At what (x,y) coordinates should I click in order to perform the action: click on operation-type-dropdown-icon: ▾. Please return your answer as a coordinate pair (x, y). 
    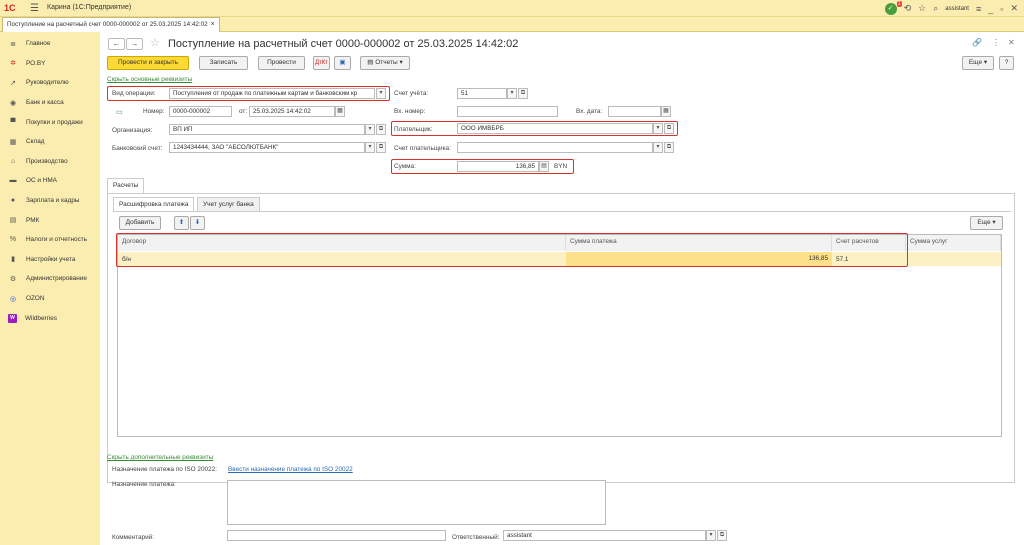
    Looking at the image, I should click on (381, 93).